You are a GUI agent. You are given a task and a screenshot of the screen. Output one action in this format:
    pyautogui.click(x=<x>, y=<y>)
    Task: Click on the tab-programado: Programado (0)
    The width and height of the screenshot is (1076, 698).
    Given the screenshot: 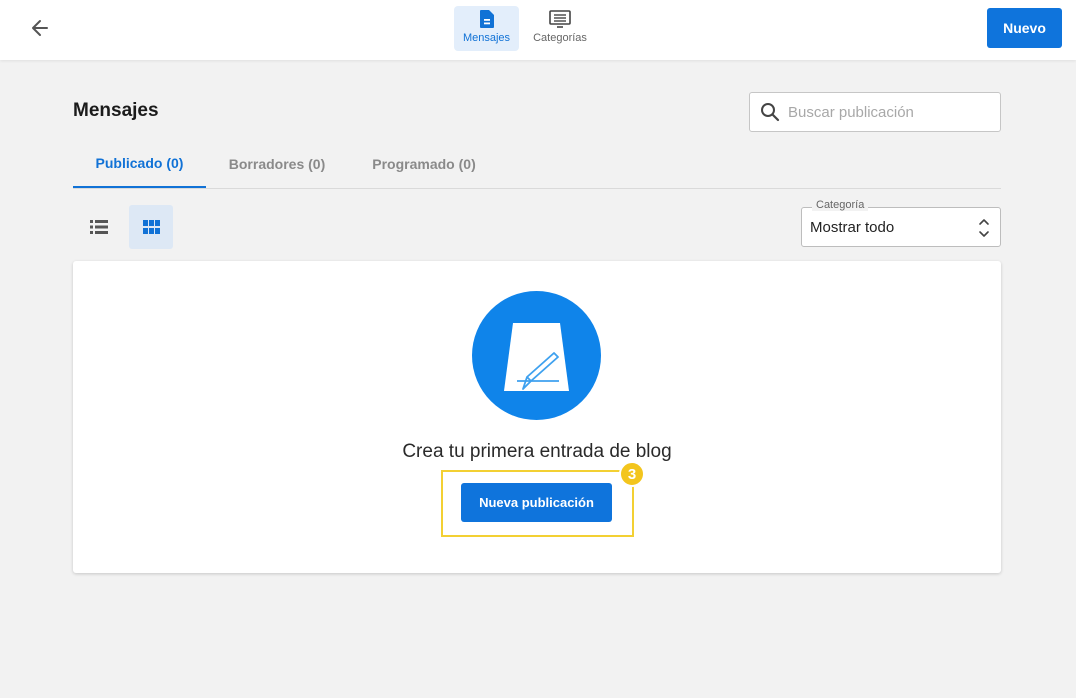 What is the action you would take?
    pyautogui.click(x=424, y=164)
    